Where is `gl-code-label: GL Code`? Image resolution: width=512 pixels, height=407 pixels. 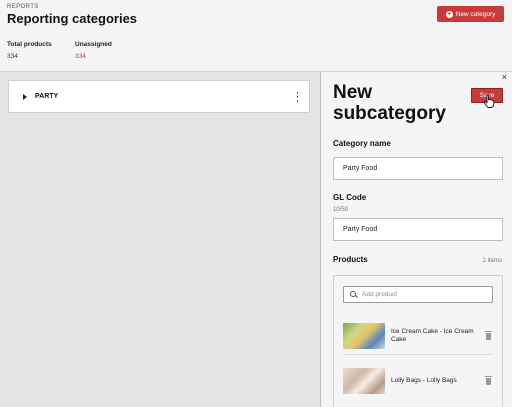 gl-code-label: GL Code is located at coordinates (350, 197).